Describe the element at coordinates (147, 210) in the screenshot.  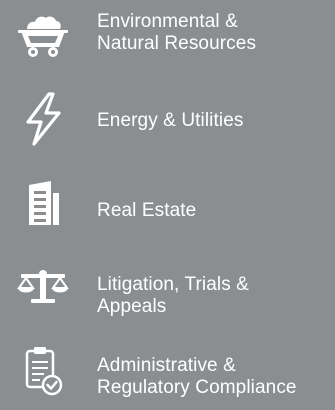
I see `practice-area-label: Real Estate` at that location.